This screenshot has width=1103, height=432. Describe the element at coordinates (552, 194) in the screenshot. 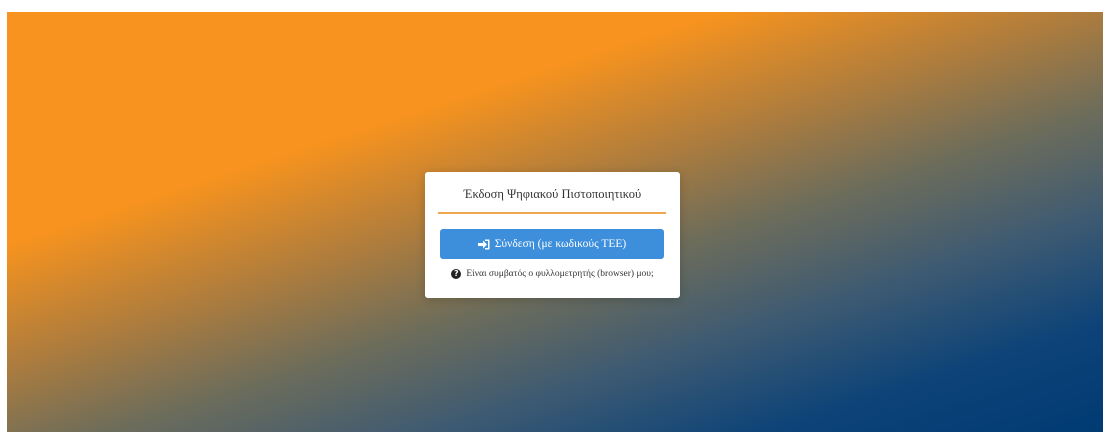

I see `card-title: Έκδοση Ψηφιακού Πιστοποιητικού` at that location.